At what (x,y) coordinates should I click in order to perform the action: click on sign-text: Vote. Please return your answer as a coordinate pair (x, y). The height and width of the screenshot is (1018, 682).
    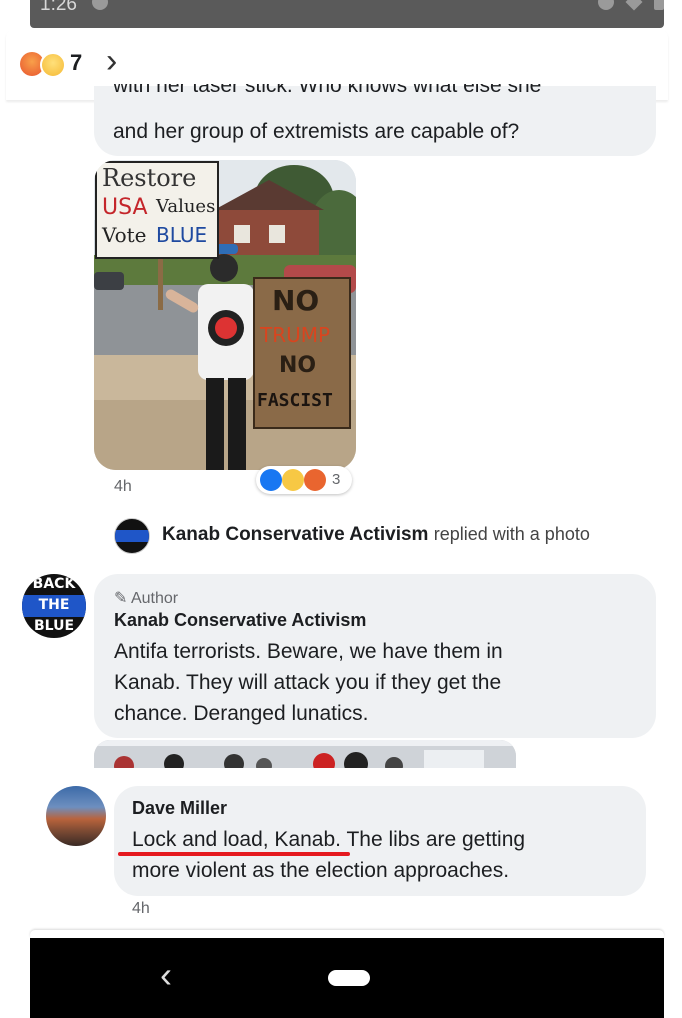
    Looking at the image, I should click on (124, 235).